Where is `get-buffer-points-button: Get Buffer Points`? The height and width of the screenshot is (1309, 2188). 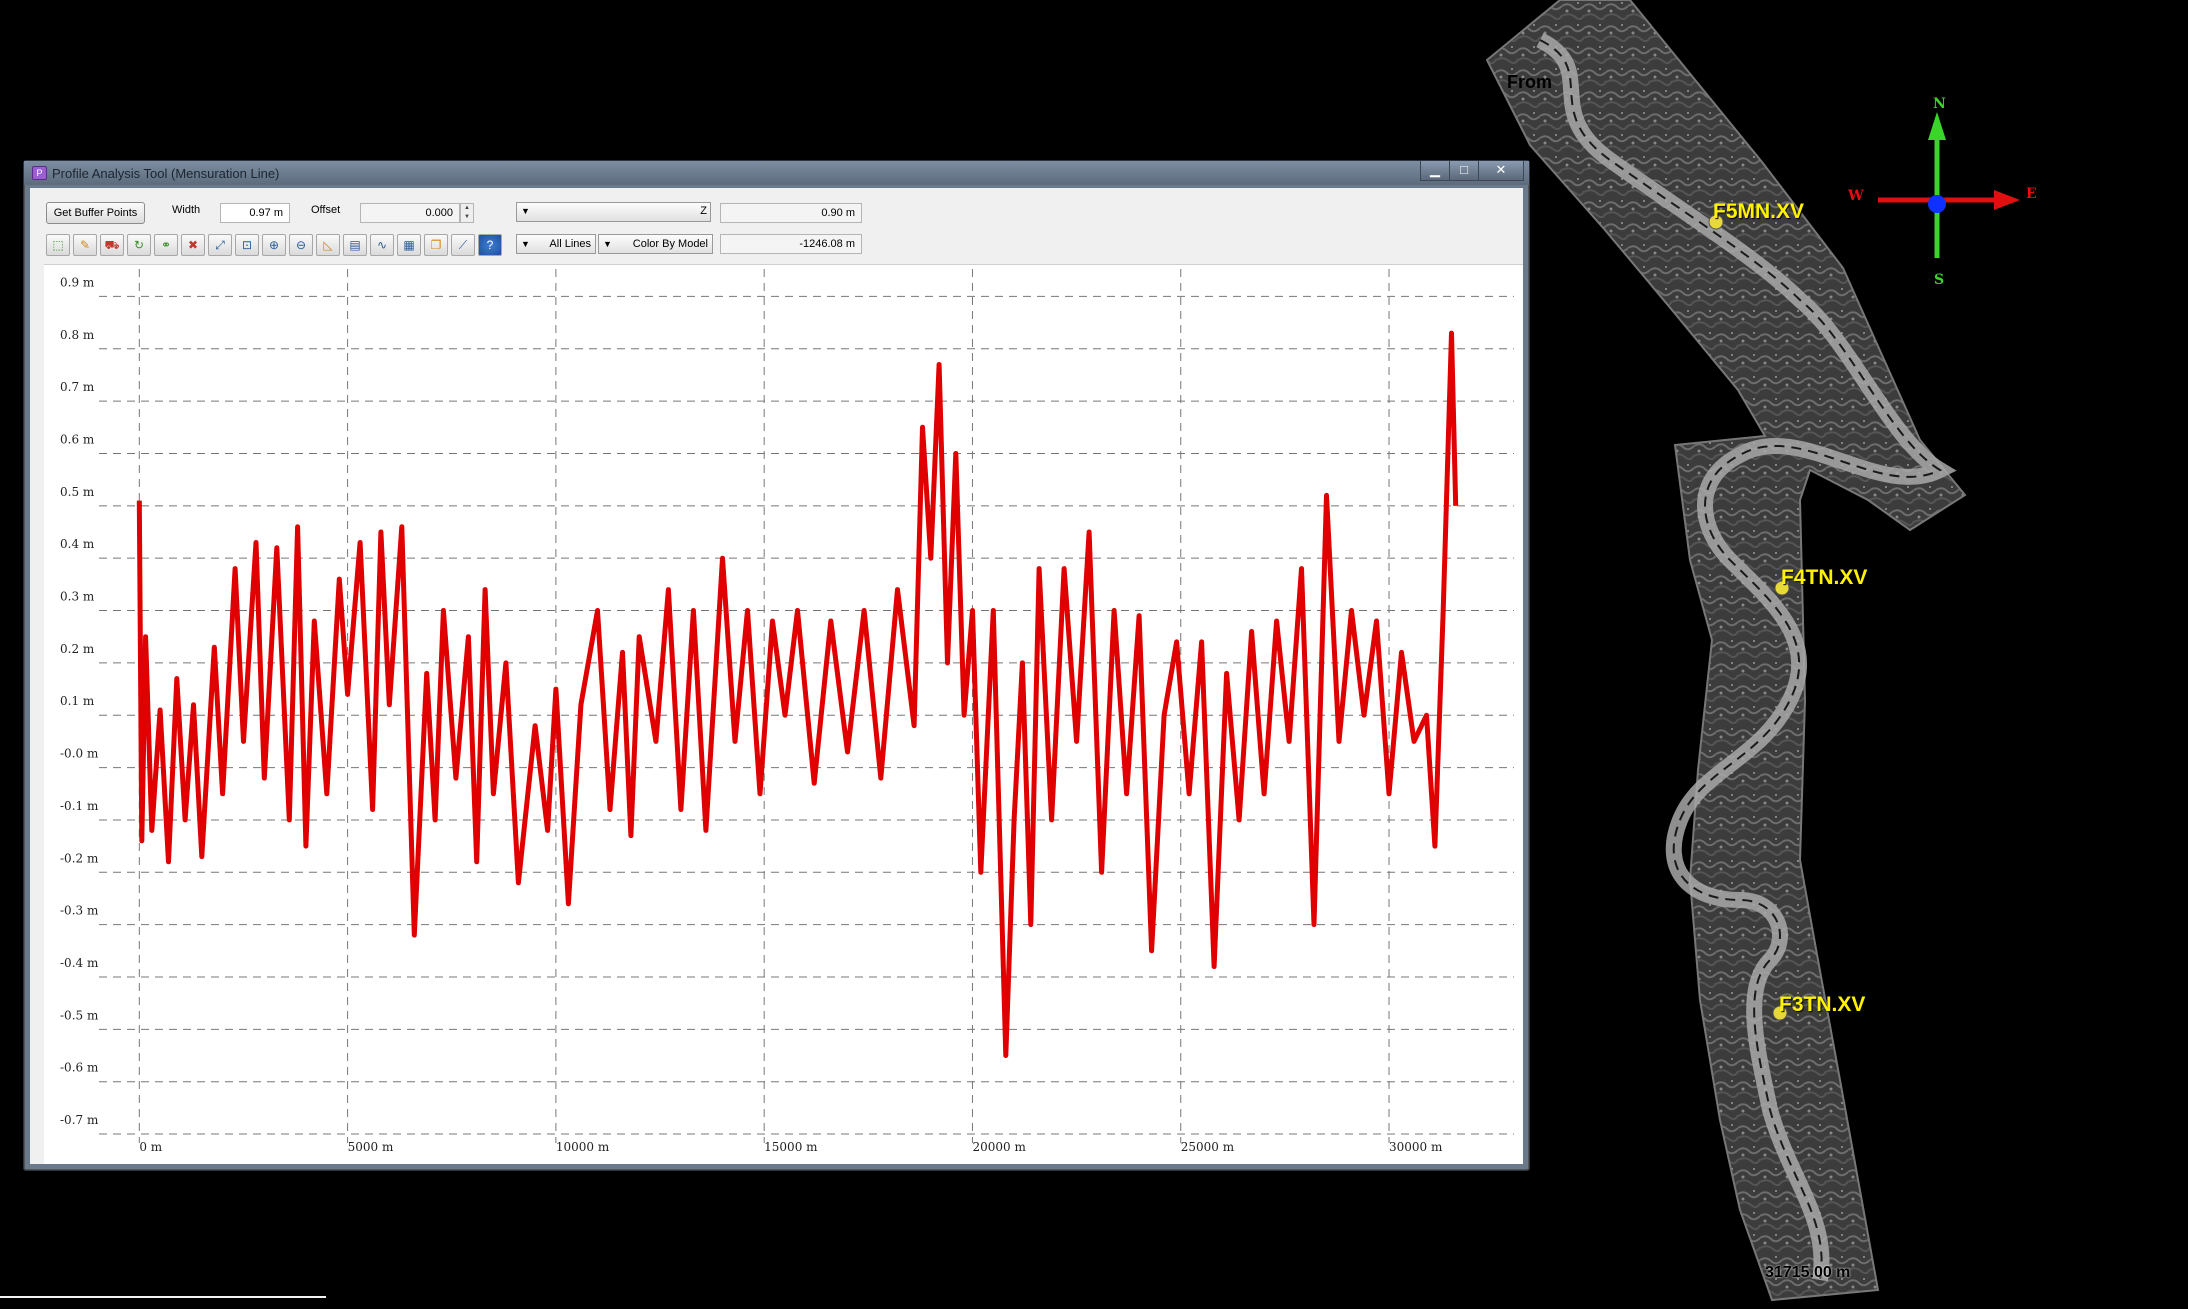
get-buffer-points-button: Get Buffer Points is located at coordinates (95, 213).